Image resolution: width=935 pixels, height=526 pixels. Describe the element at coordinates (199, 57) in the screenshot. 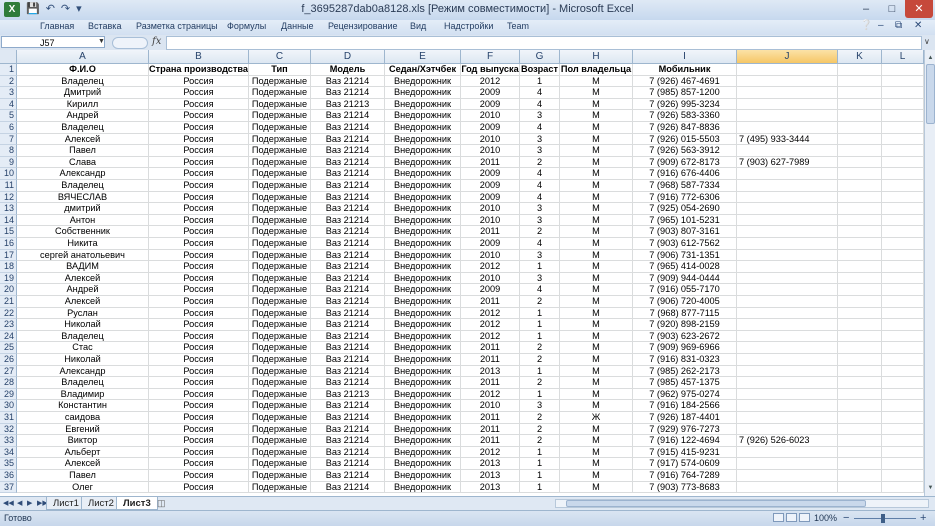

I see `column-header: B` at that location.